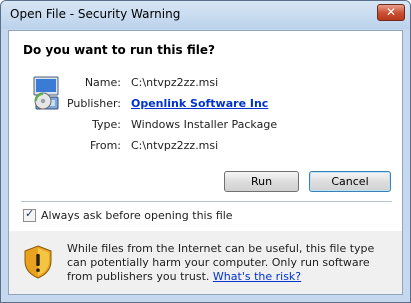 The image size is (411, 303). What do you see at coordinates (102, 82) in the screenshot?
I see `name-label: Name:` at bounding box center [102, 82].